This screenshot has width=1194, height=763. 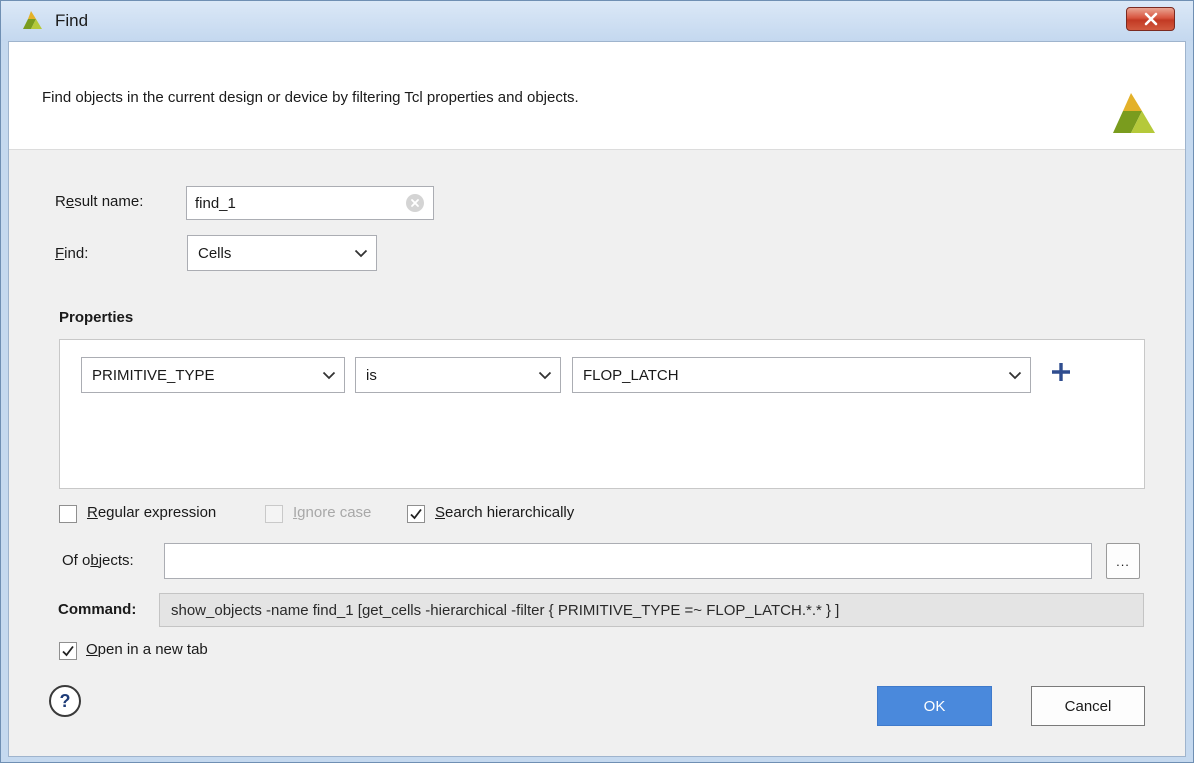 What do you see at coordinates (631, 375) in the screenshot?
I see `value-text: FLOP_LATCH` at bounding box center [631, 375].